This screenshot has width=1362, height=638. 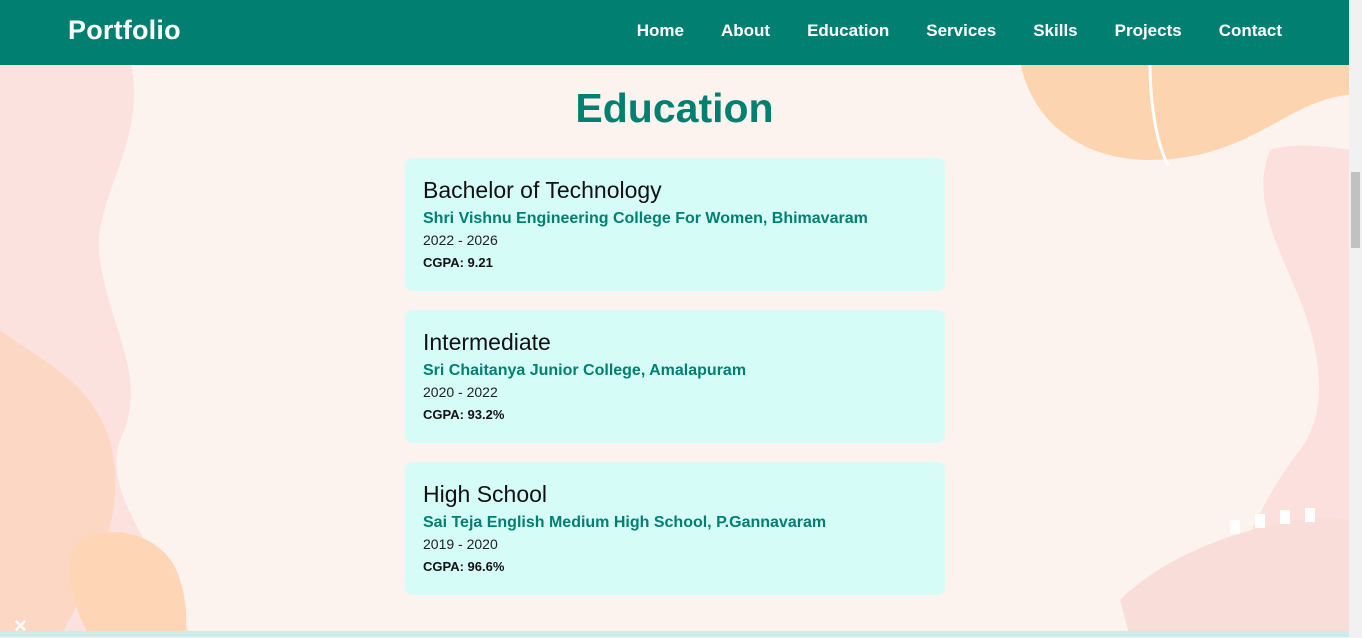 What do you see at coordinates (1355, 318) in the screenshot?
I see `vertical-scrollbar` at bounding box center [1355, 318].